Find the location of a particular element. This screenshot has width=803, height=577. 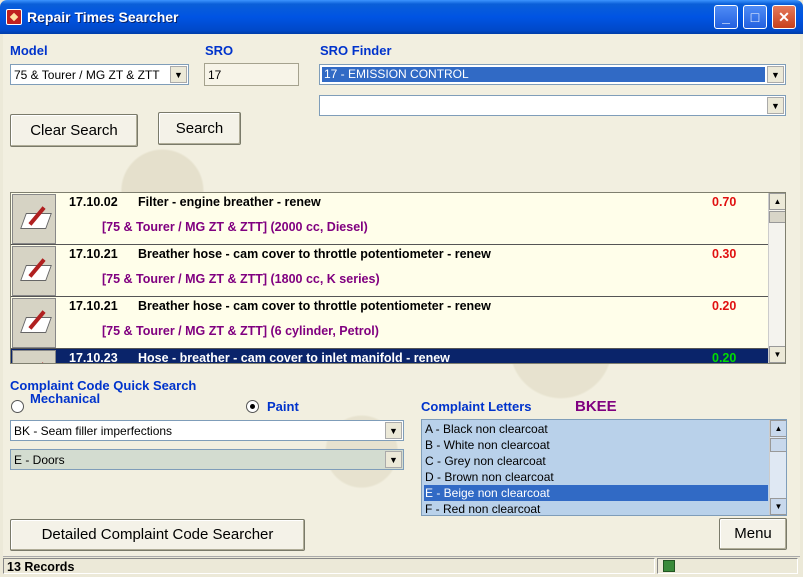

complaint-area-dropdown: E - Doors ▼ is located at coordinates (207, 459).